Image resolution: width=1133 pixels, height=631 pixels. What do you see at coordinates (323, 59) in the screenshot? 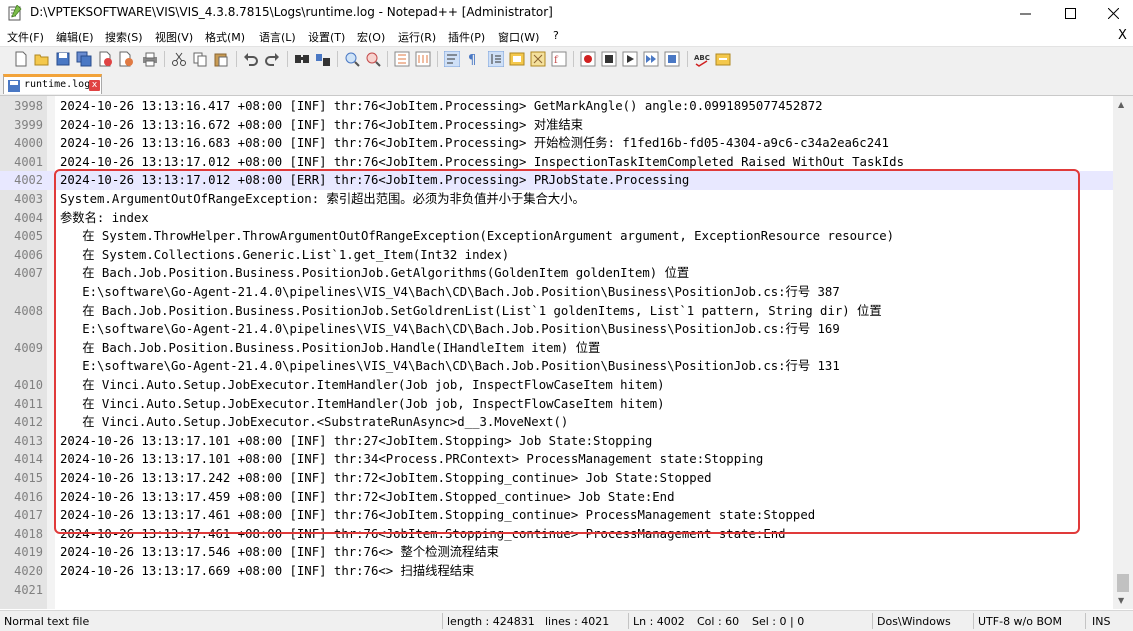
I see `replace-icon` at bounding box center [323, 59].